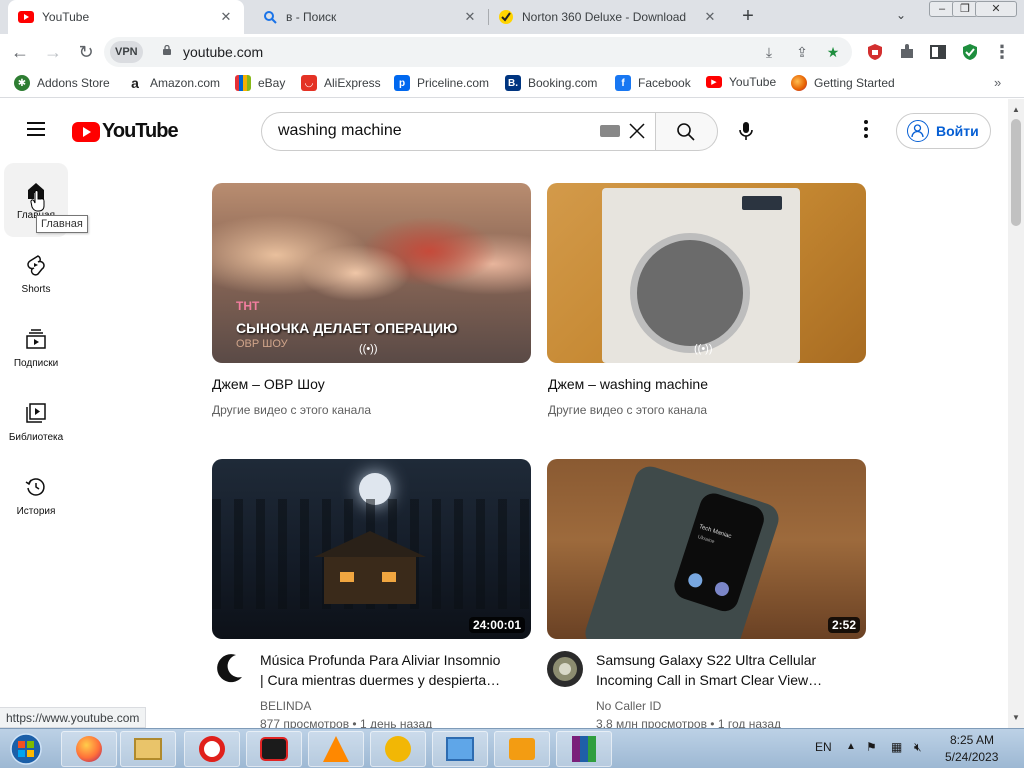  I want to click on extensions-puzzle-icon, so click(907, 52).